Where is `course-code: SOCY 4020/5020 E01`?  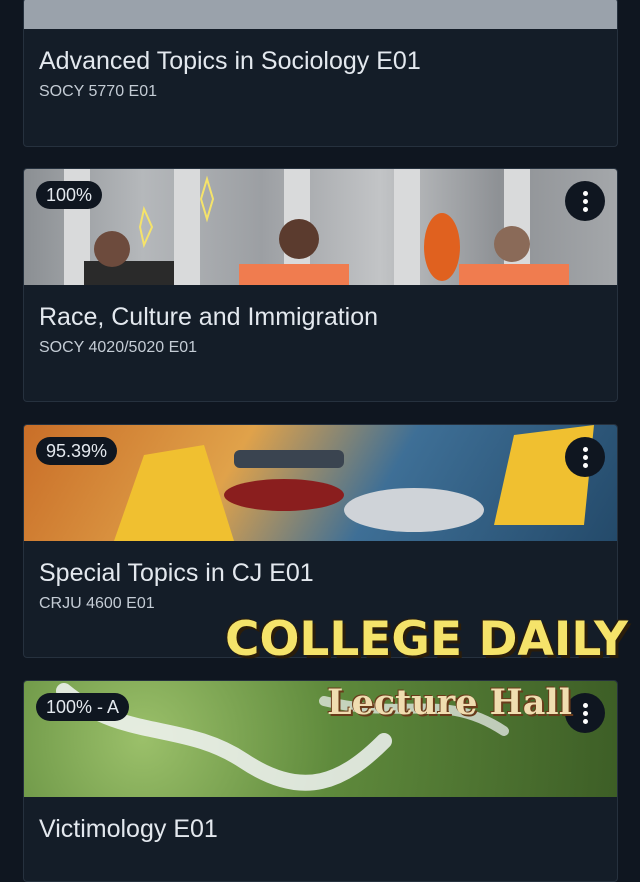
course-code: SOCY 4020/5020 E01 is located at coordinates (118, 347).